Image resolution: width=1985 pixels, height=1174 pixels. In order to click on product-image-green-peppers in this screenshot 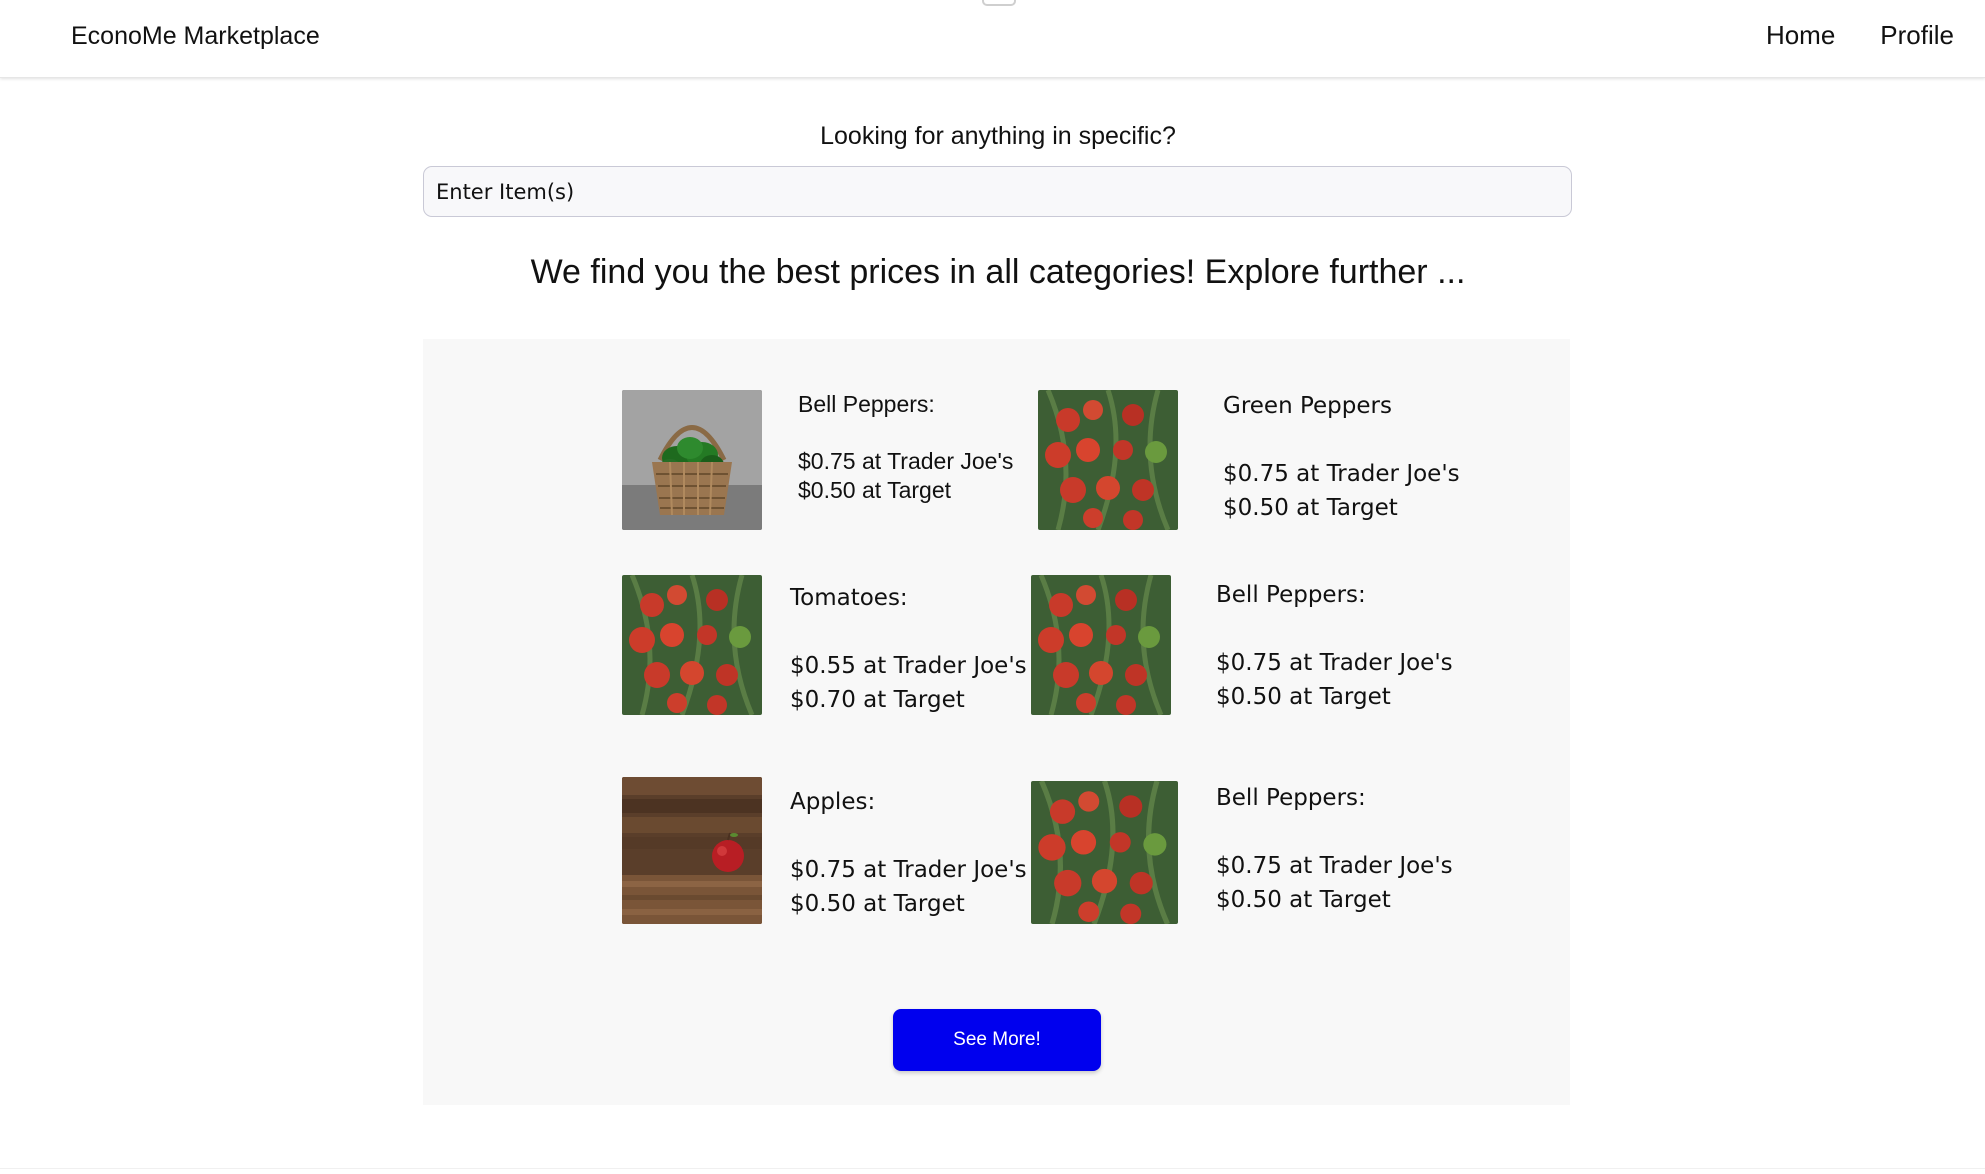, I will do `click(1108, 460)`.